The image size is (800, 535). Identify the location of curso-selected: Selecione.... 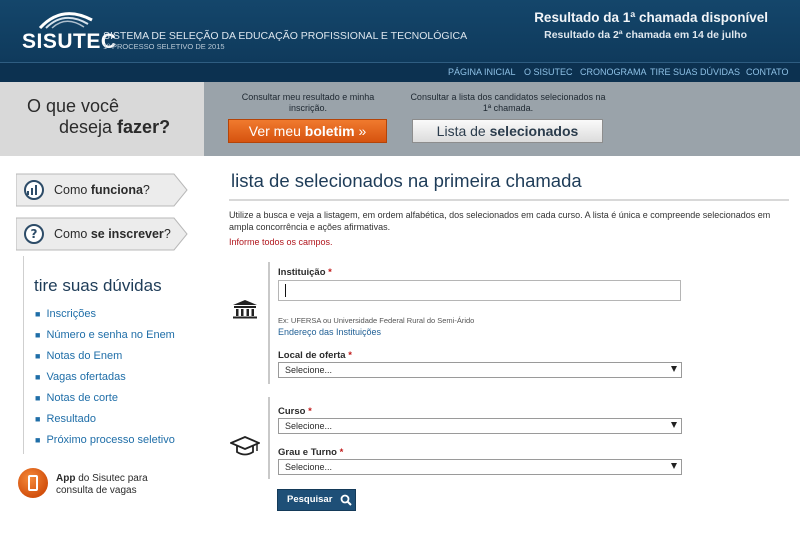
(309, 426).